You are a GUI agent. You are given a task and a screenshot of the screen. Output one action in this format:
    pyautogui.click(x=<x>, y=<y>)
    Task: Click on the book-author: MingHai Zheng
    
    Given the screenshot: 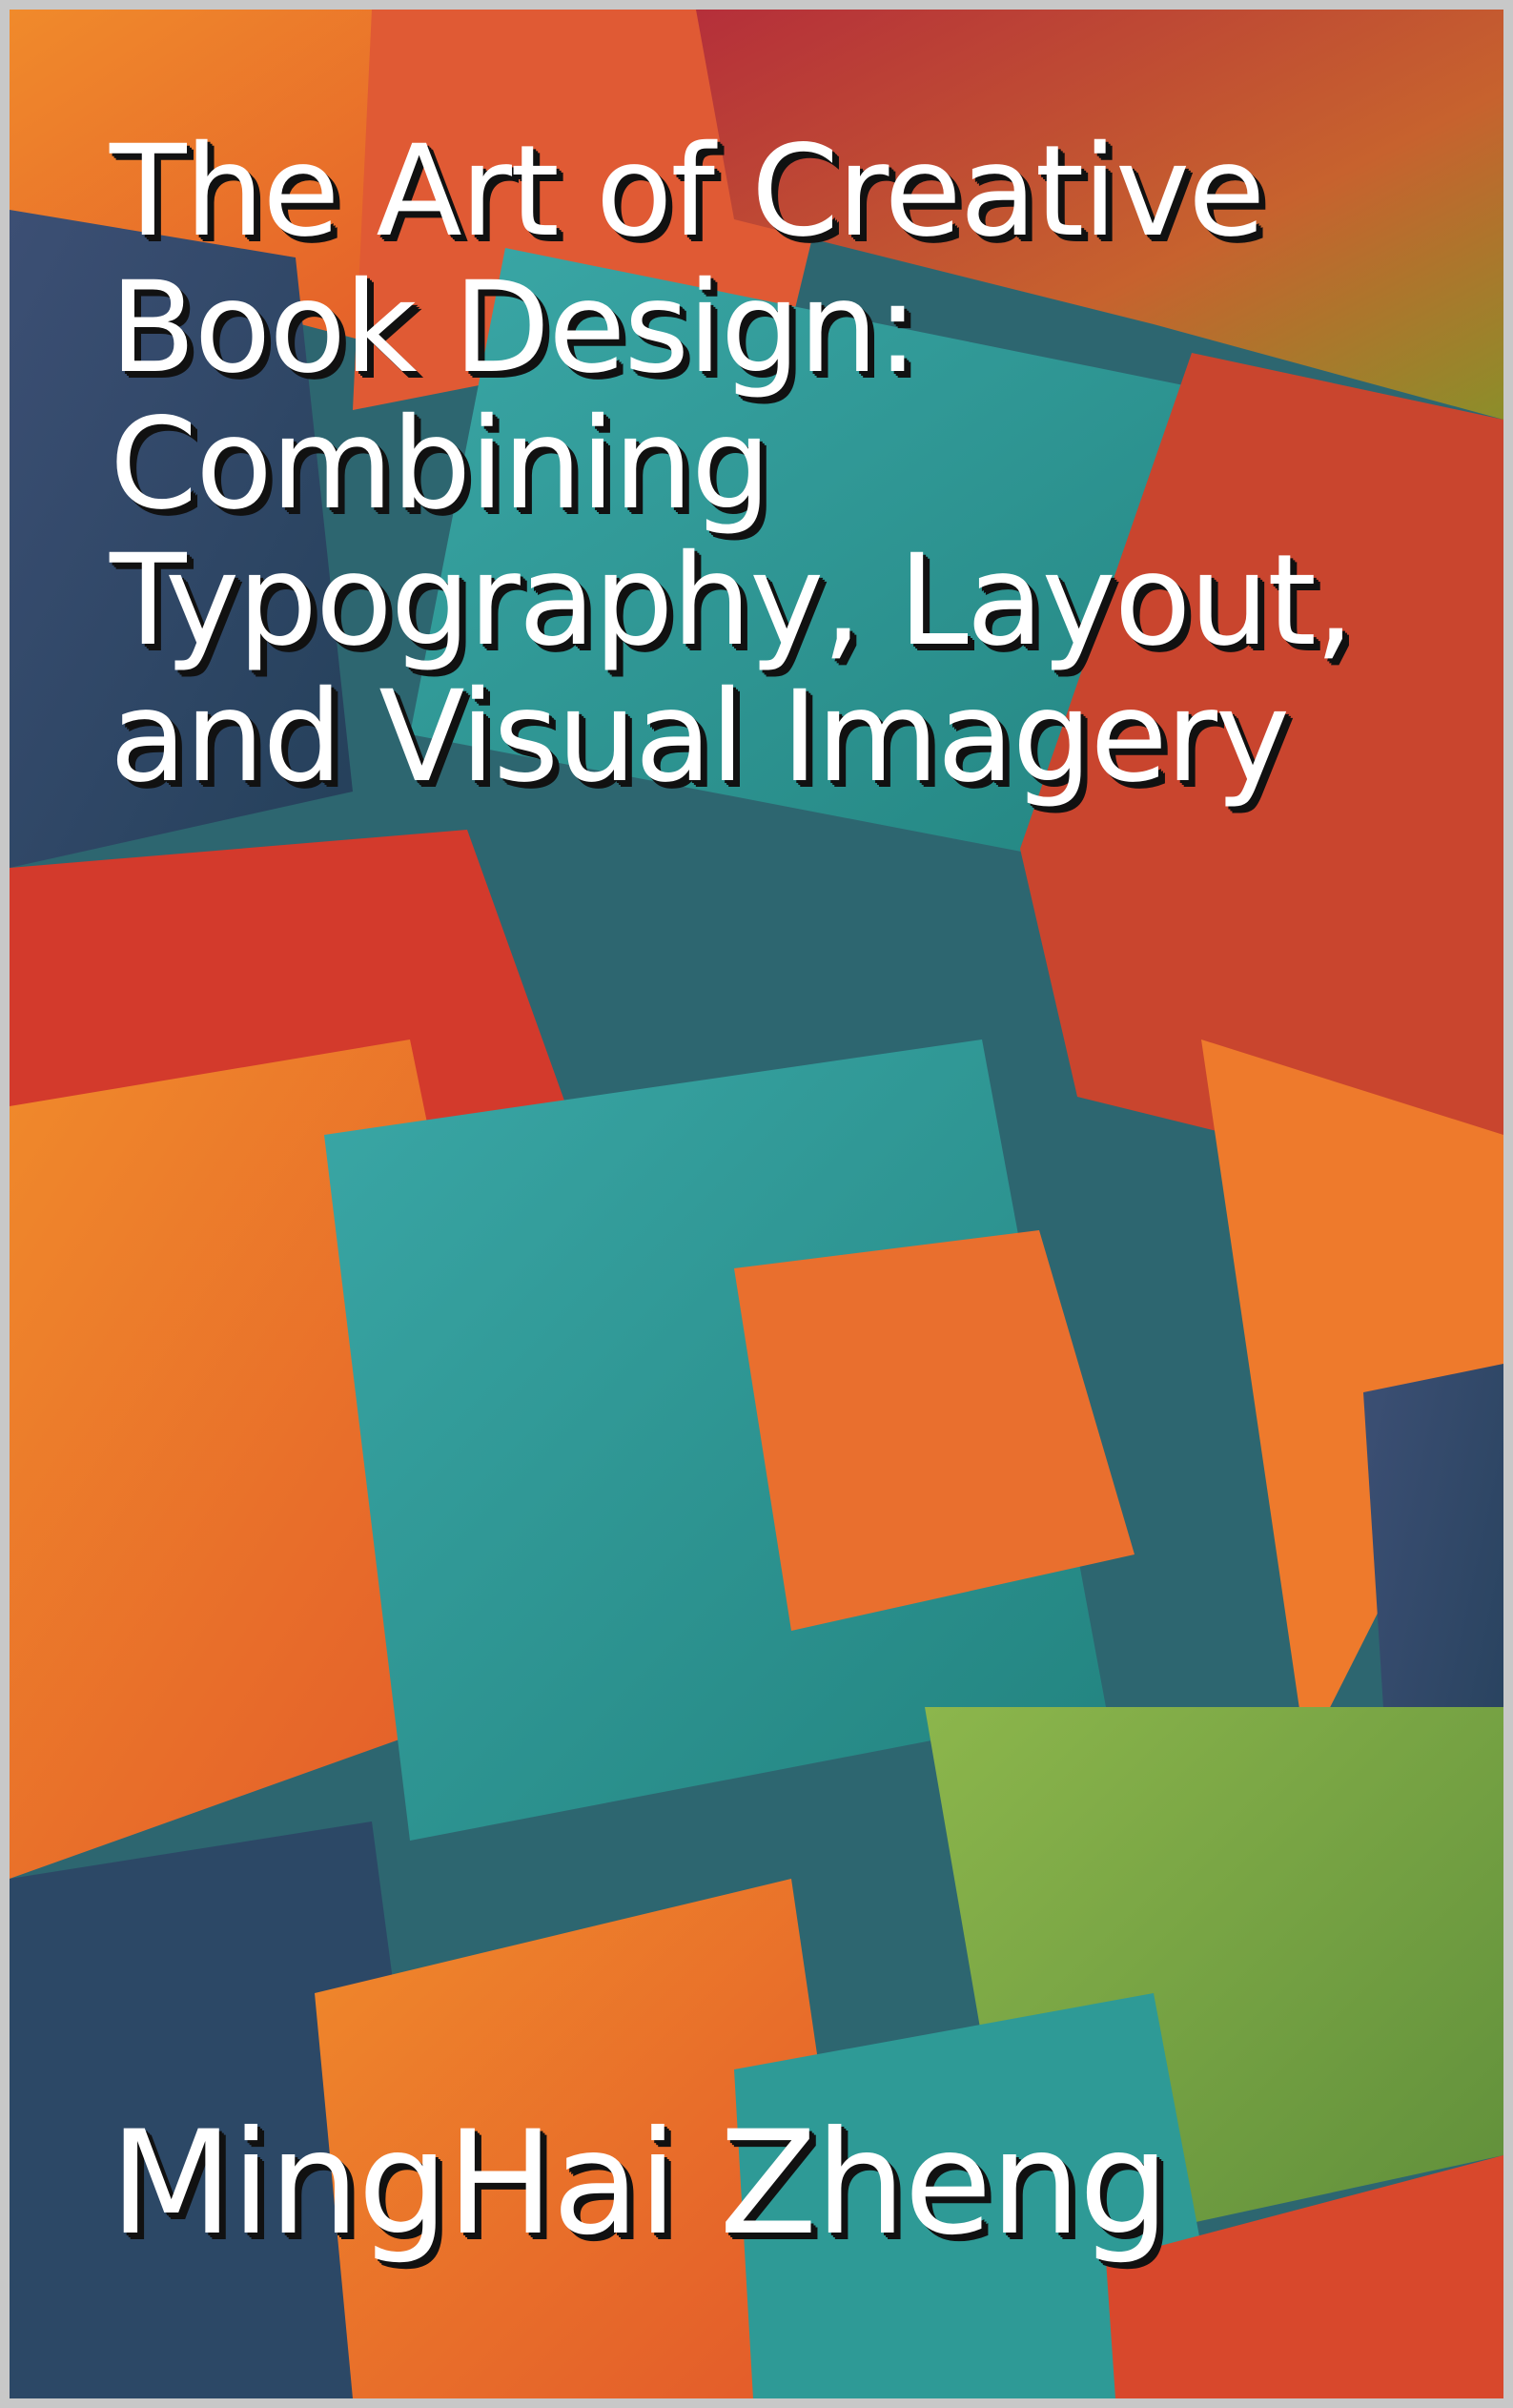 What is the action you would take?
    pyautogui.click(x=640, y=2184)
    